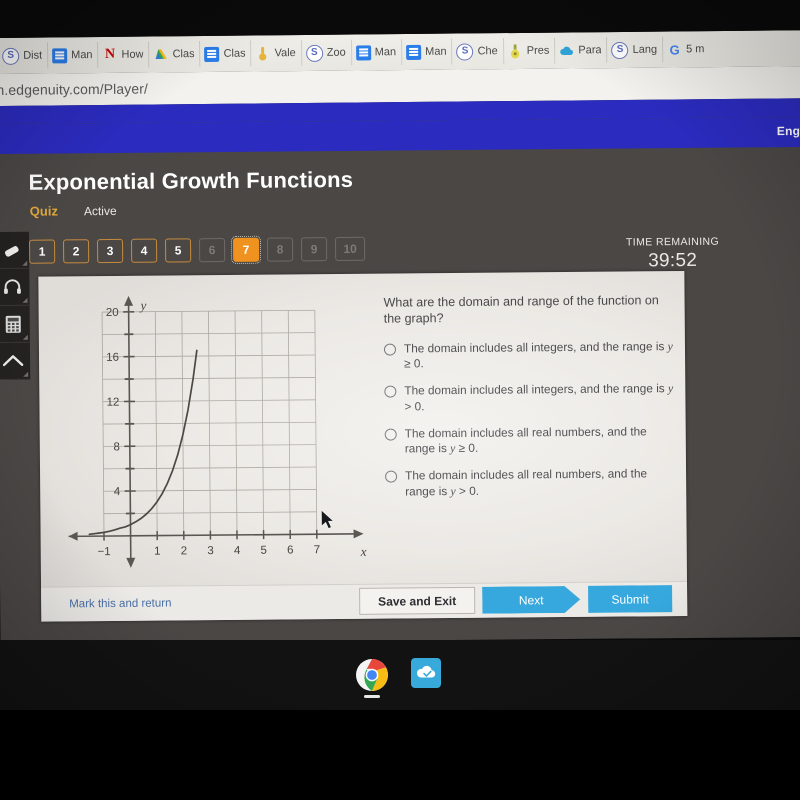 Image resolution: width=800 pixels, height=800 pixels. I want to click on question-nav: 1 2 3 4 5 6 7 8 9 10, so click(197, 249).